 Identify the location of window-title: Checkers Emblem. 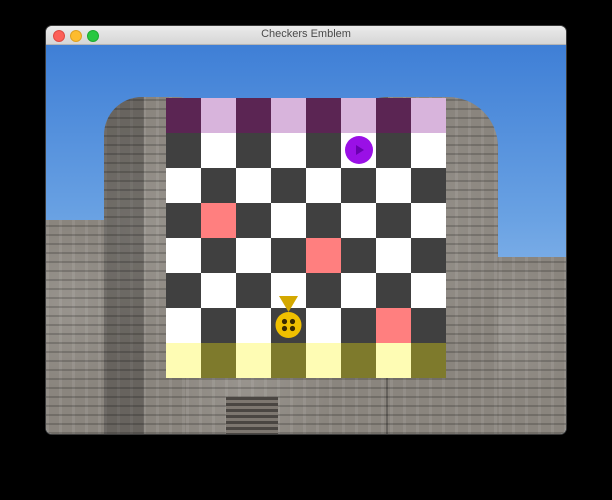
(306, 34).